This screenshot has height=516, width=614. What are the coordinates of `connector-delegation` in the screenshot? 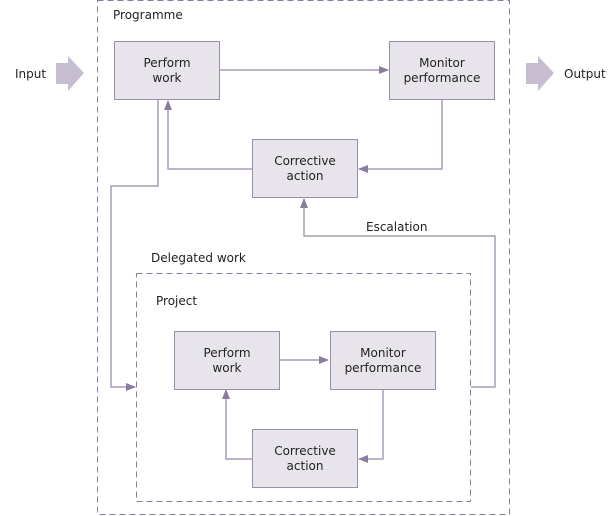 It's located at (134, 245).